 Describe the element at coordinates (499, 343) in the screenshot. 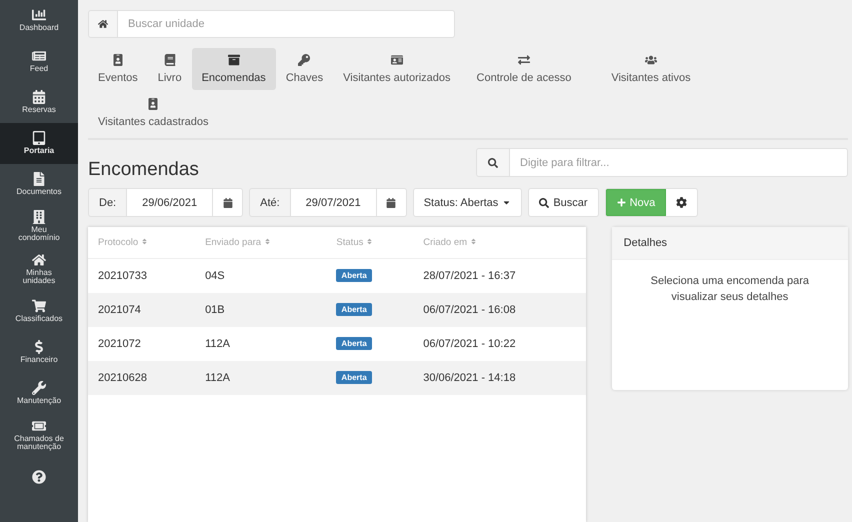

I see `table-cell: 06/07/2021 - 10:22` at that location.